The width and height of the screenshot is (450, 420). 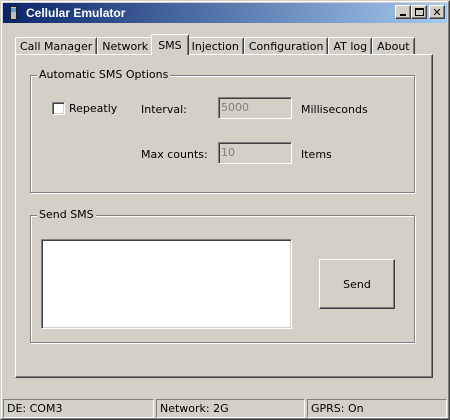 What do you see at coordinates (58, 108) in the screenshot?
I see `repeatly-checkbox` at bounding box center [58, 108].